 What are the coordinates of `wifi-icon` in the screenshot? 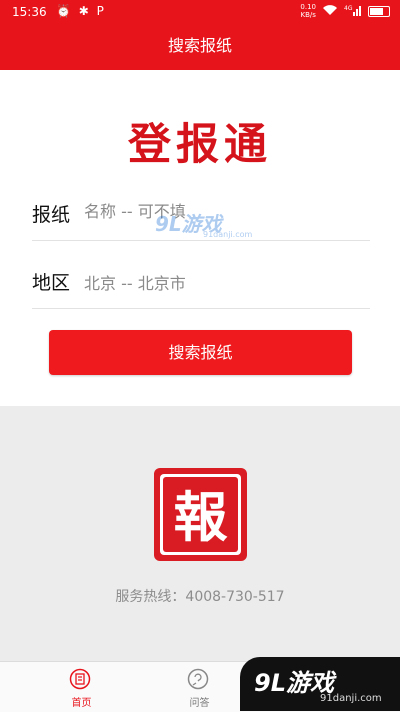 It's located at (330, 11).